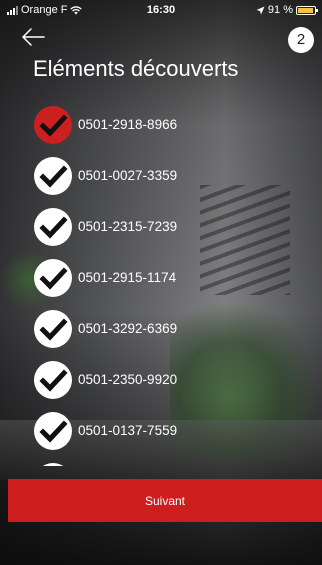  What do you see at coordinates (128, 175) in the screenshot?
I see `item-label: 0501-0027-3359` at bounding box center [128, 175].